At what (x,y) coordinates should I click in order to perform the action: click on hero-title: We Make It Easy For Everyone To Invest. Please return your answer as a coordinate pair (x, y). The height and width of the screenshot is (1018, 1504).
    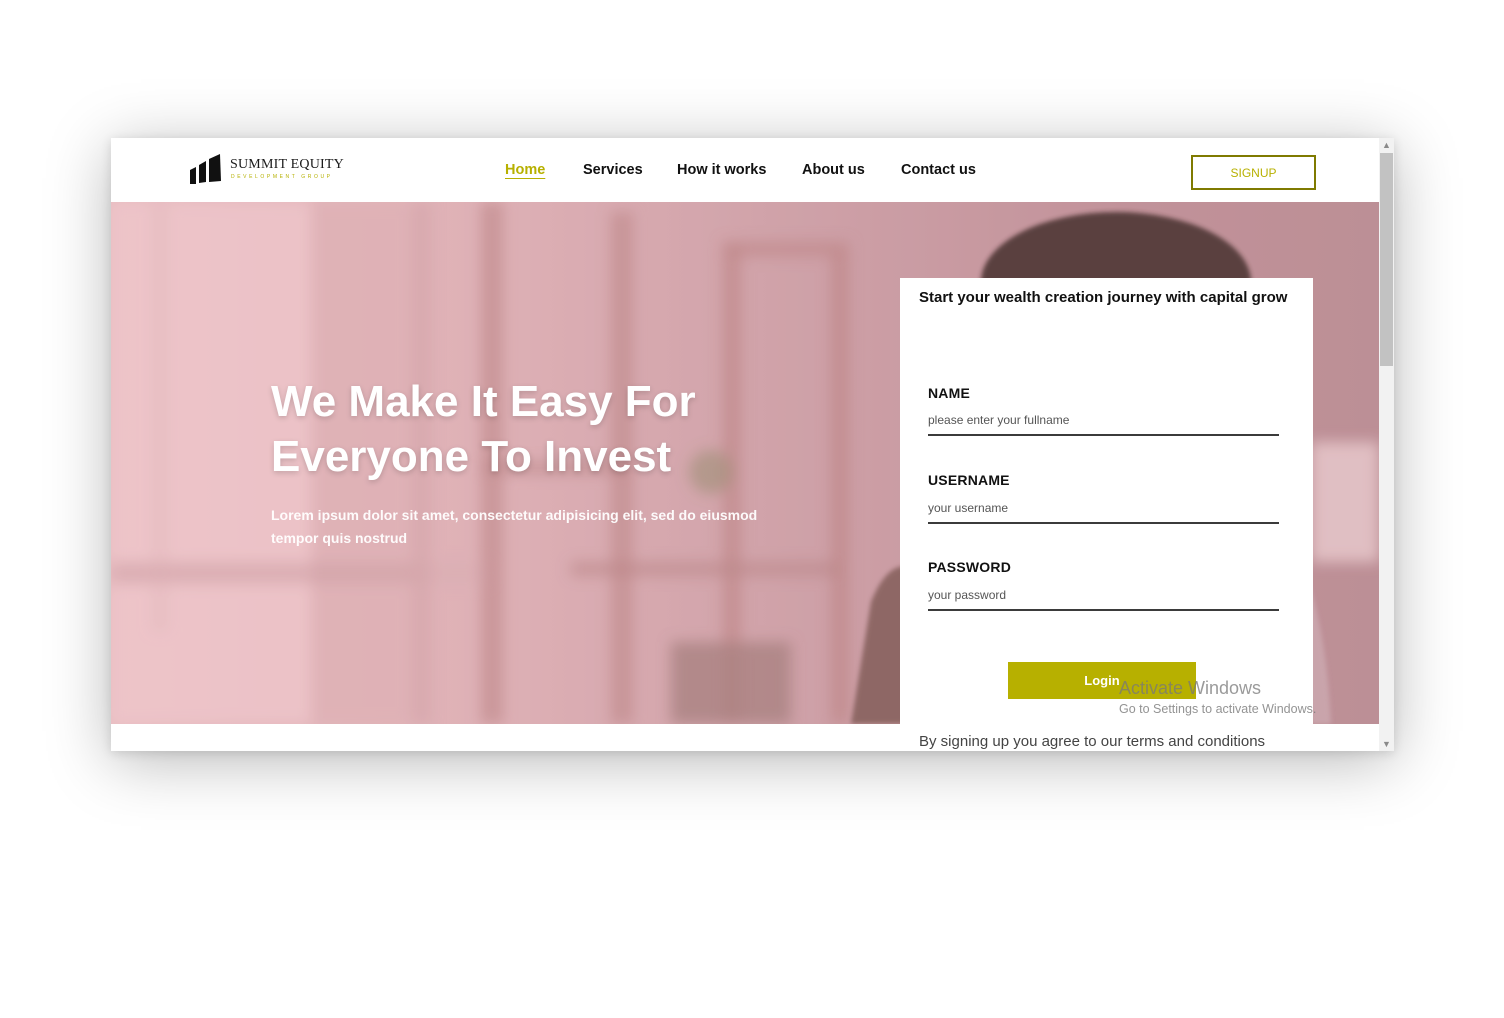
    Looking at the image, I should click on (483, 429).